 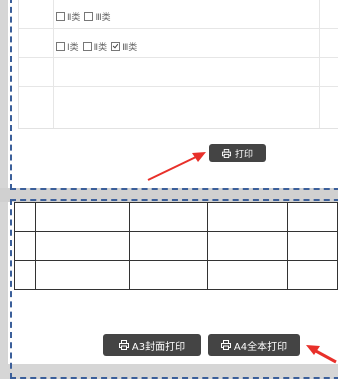 I want to click on a4-full-print-button: A4全本打印, so click(x=254, y=345).